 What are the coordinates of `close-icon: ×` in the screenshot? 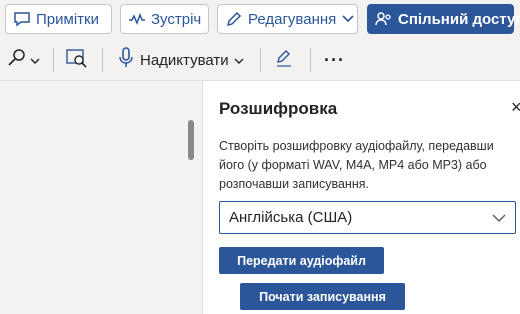 It's located at (515, 107).